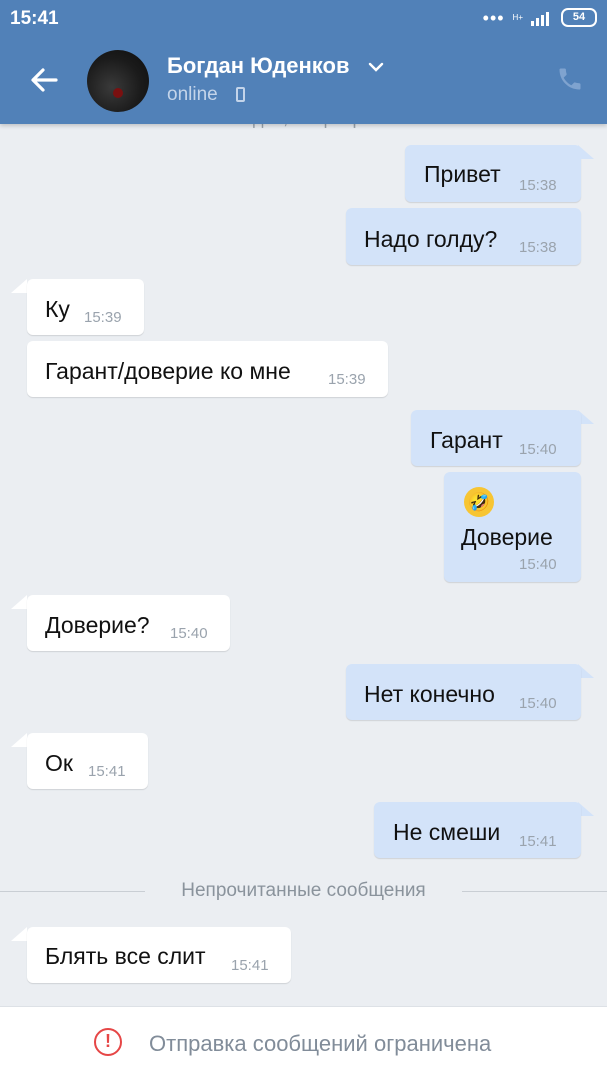 The width and height of the screenshot is (607, 1081). I want to click on message-text: Блять все слит, so click(125, 956).